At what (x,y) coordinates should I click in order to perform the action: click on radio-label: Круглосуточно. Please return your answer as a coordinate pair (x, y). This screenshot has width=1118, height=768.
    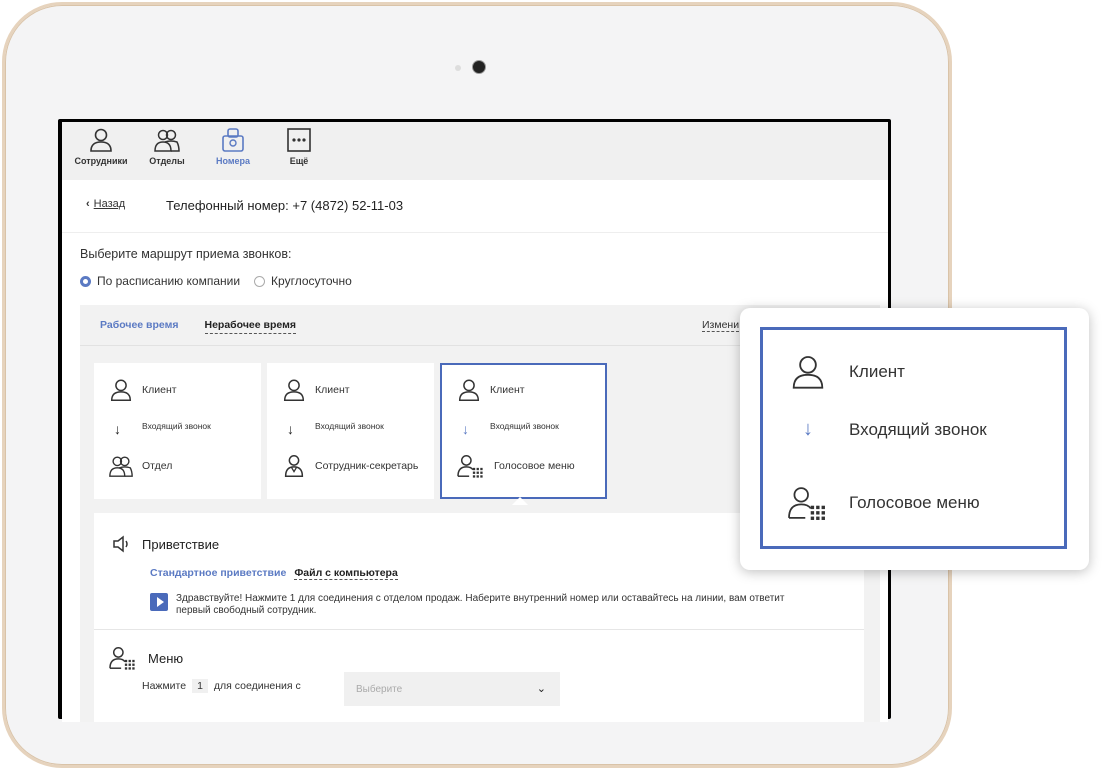
    Looking at the image, I should click on (311, 281).